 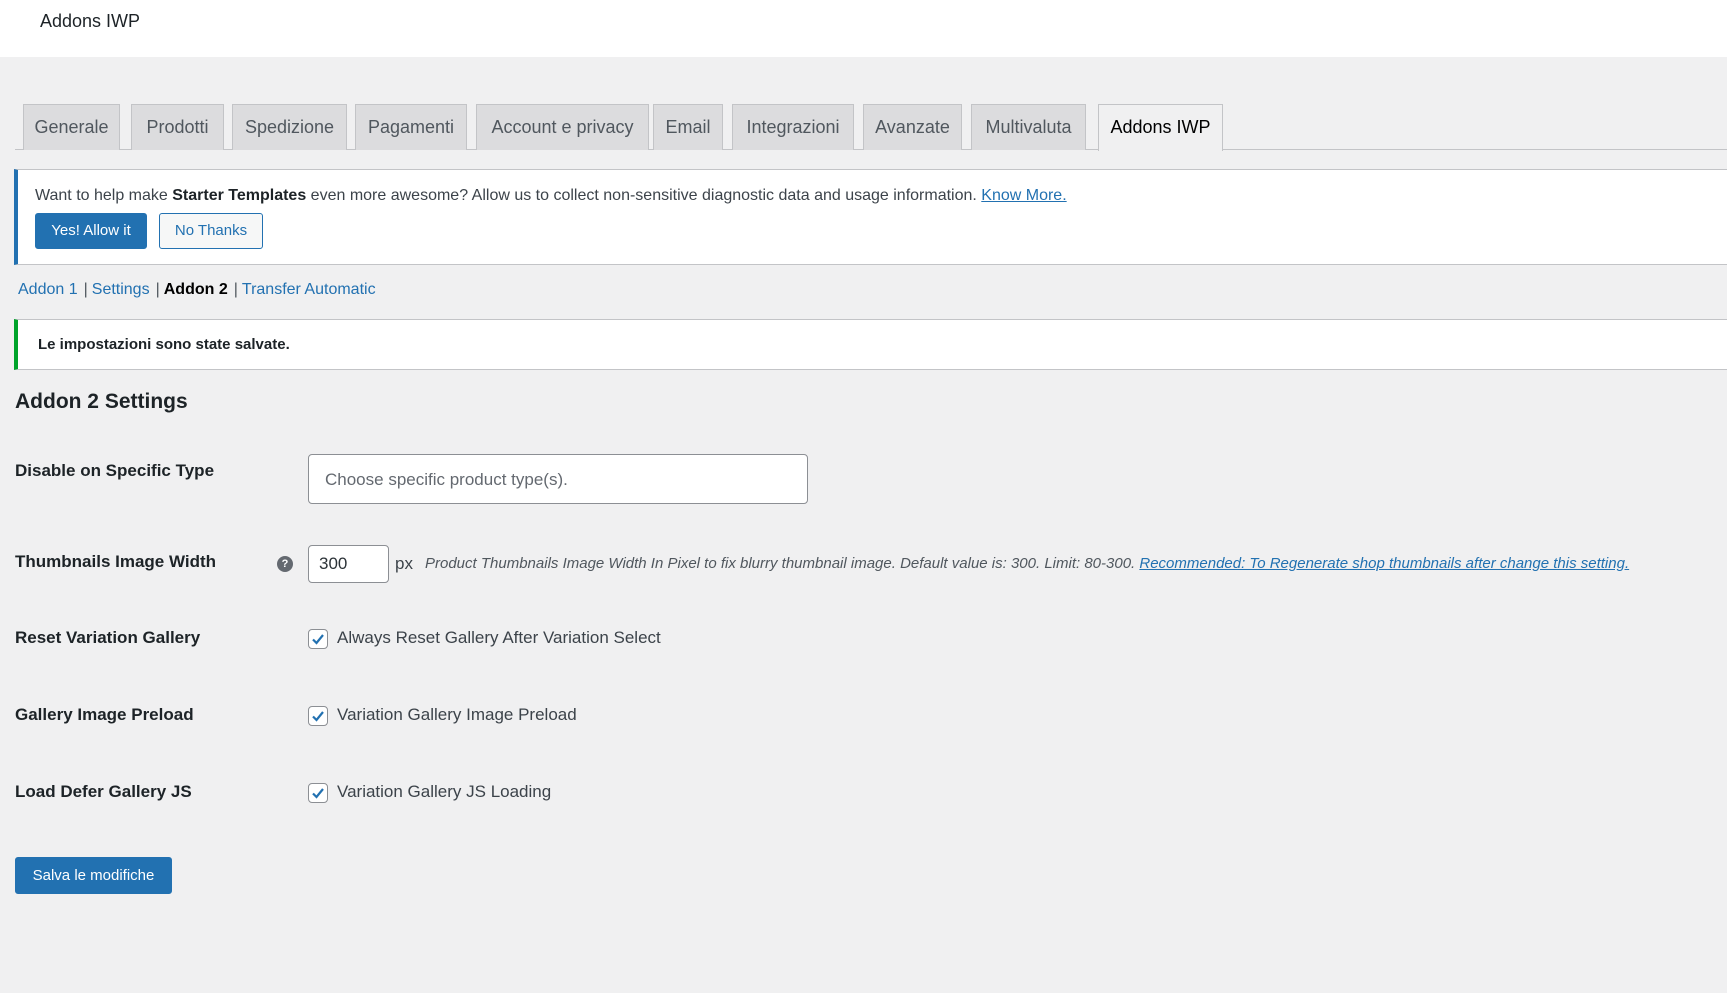 I want to click on tab-generale: Generale, so click(x=71, y=127).